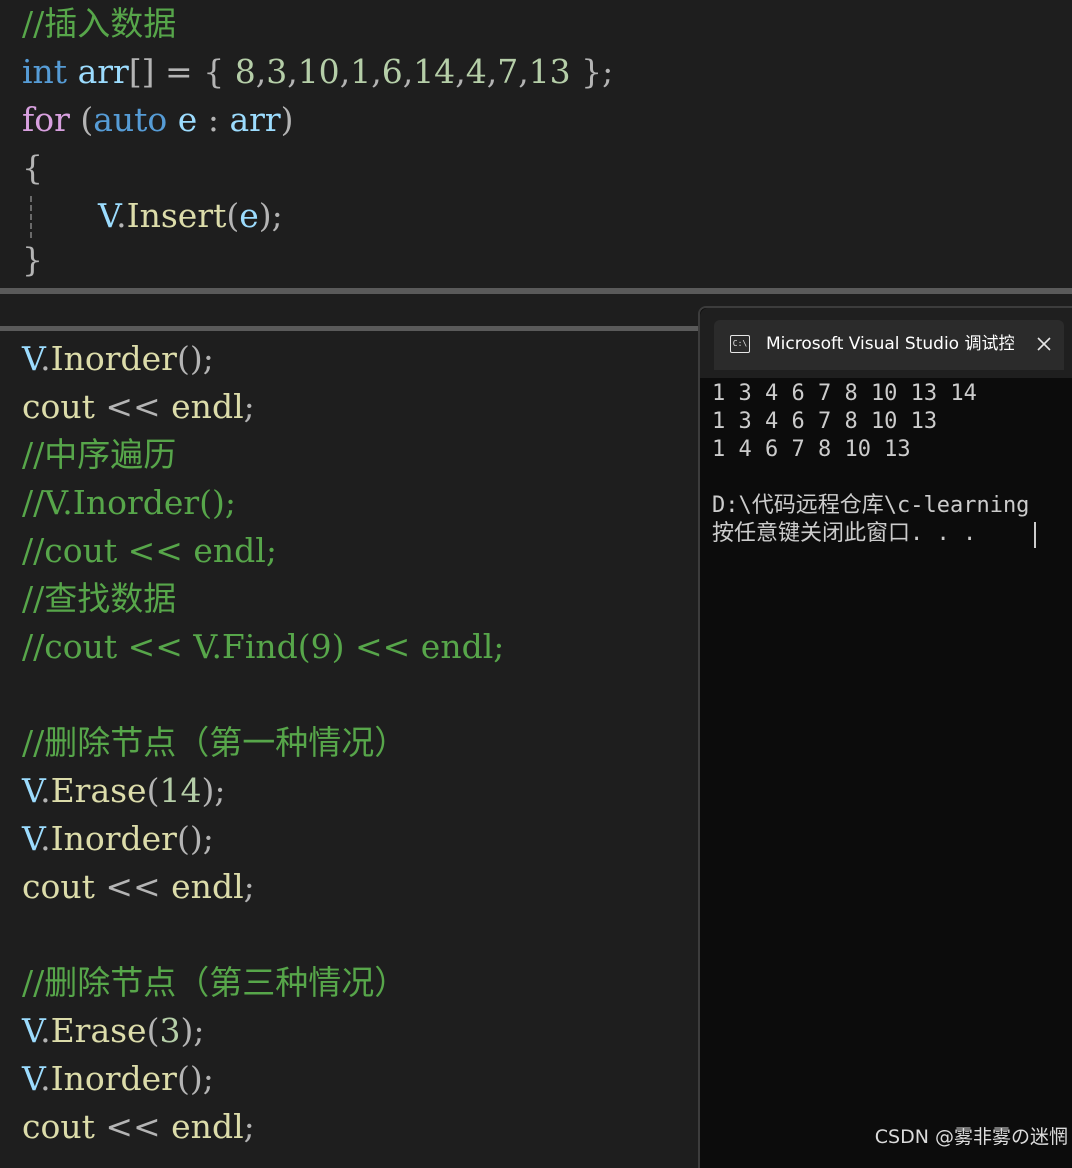 The width and height of the screenshot is (1072, 1168). Describe the element at coordinates (392, 71) in the screenshot. I see `arr-value: 6` at that location.